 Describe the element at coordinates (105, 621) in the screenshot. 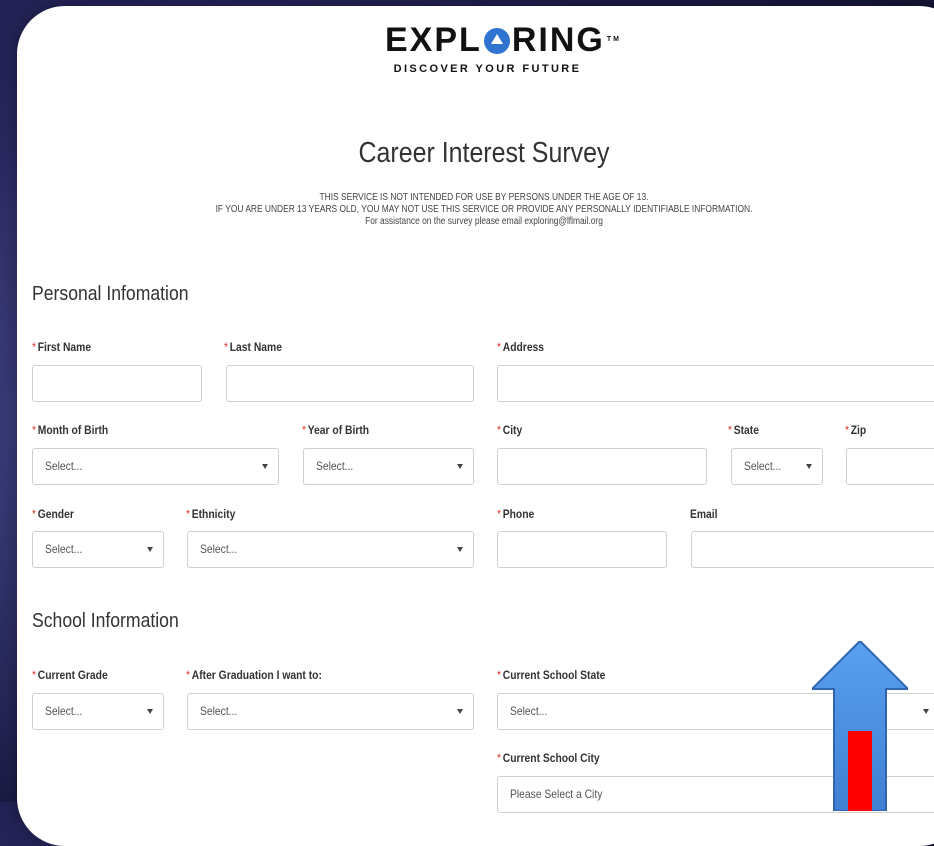

I see `section-title-school: School Information` at that location.